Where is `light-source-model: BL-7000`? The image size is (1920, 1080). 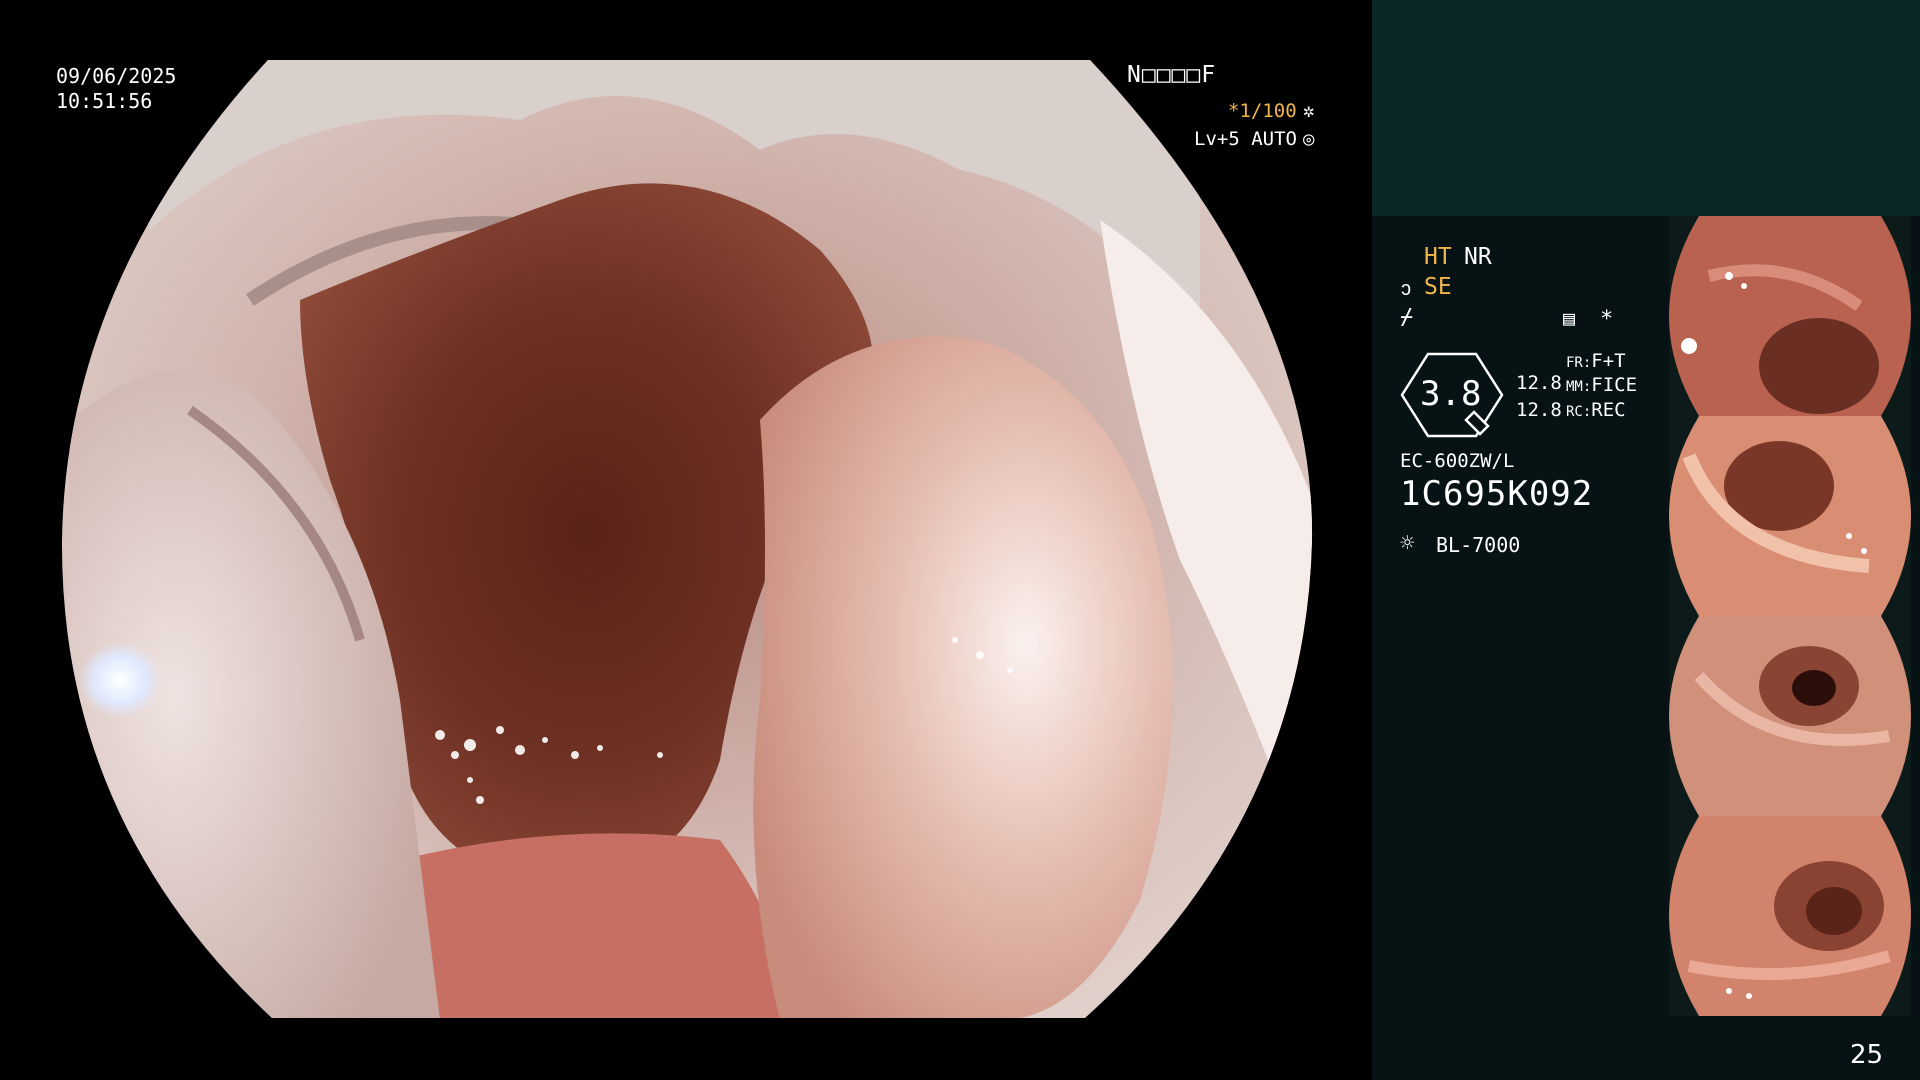 light-source-model: BL-7000 is located at coordinates (1478, 545).